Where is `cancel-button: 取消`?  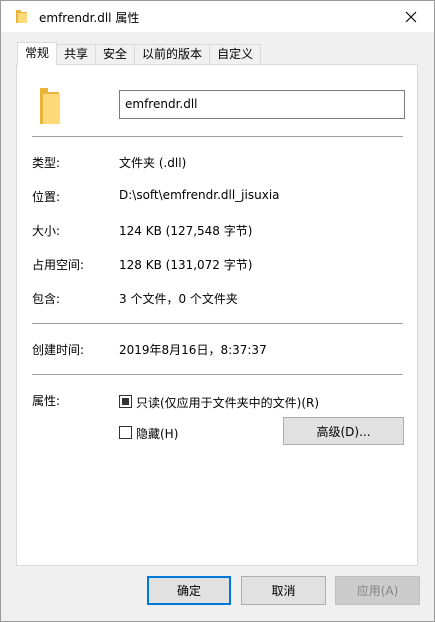
cancel-button: 取消 is located at coordinates (283, 590).